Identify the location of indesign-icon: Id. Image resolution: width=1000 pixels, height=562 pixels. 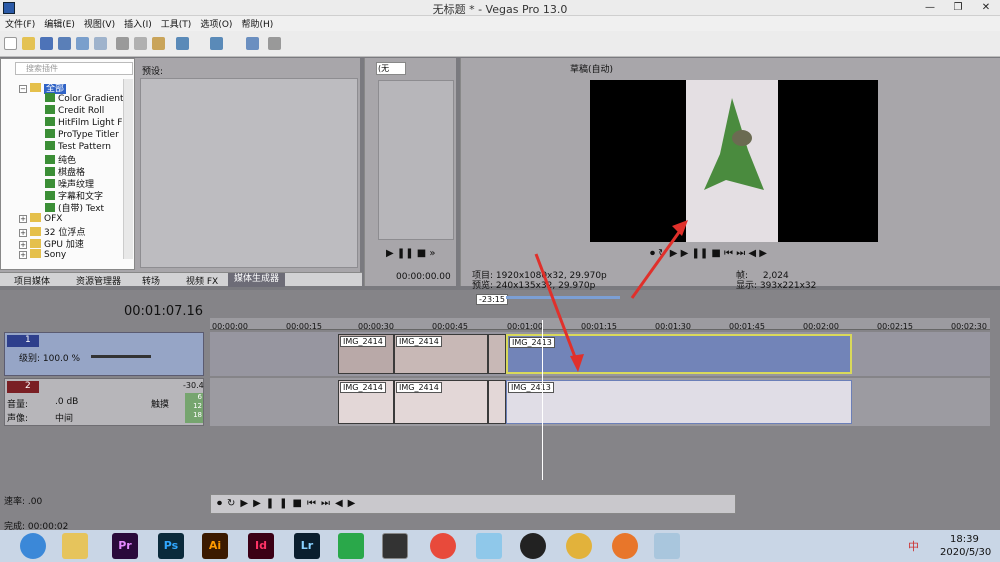
(261, 546).